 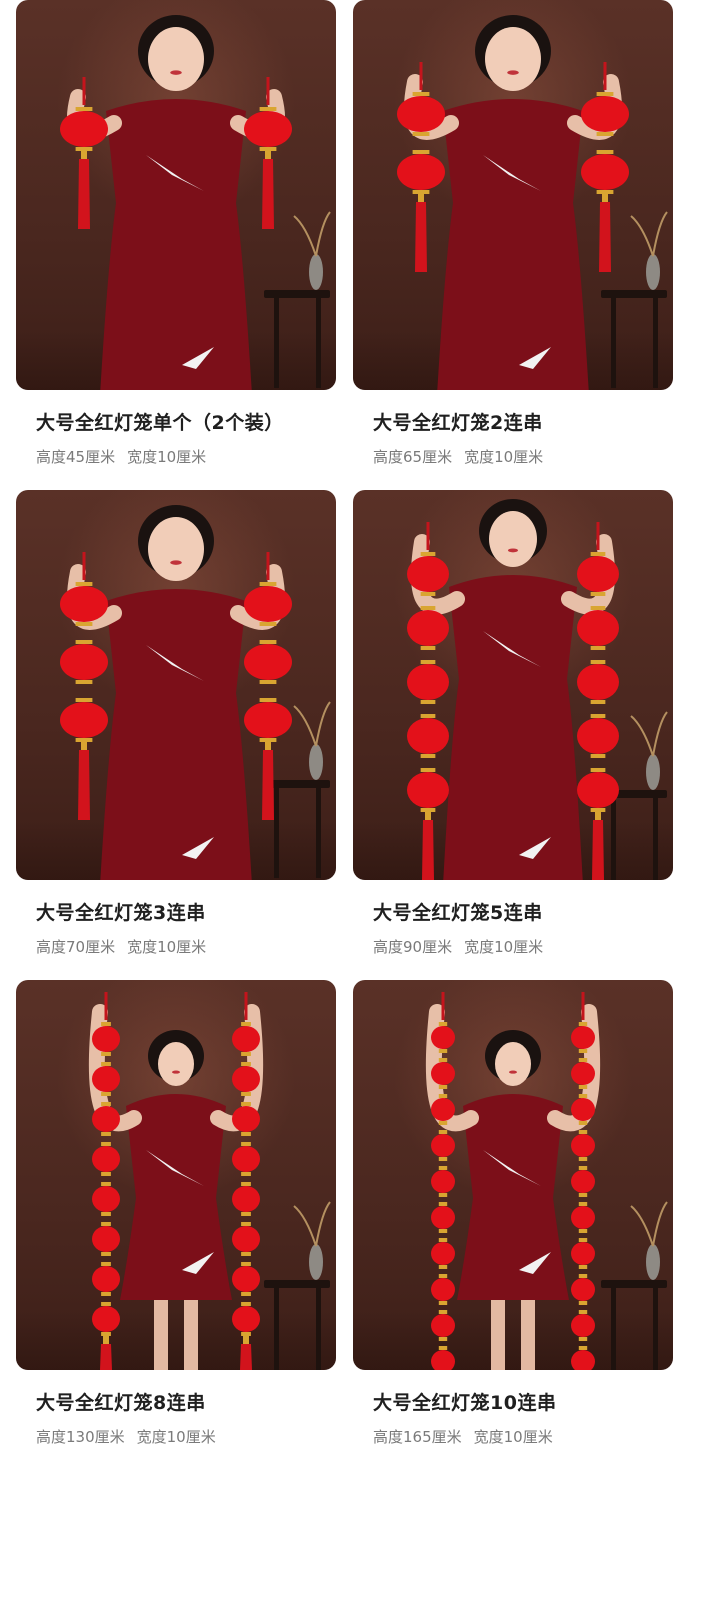 I want to click on product-specs: 高度45厘米 宽度10厘米, so click(x=121, y=456).